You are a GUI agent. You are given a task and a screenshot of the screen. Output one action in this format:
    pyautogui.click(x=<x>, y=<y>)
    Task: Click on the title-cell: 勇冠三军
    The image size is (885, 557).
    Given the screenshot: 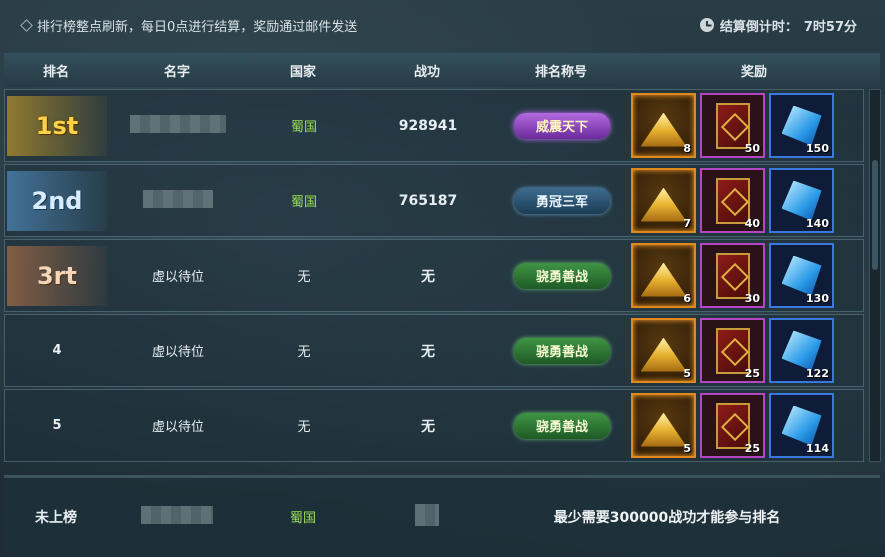 What is the action you would take?
    pyautogui.click(x=562, y=200)
    